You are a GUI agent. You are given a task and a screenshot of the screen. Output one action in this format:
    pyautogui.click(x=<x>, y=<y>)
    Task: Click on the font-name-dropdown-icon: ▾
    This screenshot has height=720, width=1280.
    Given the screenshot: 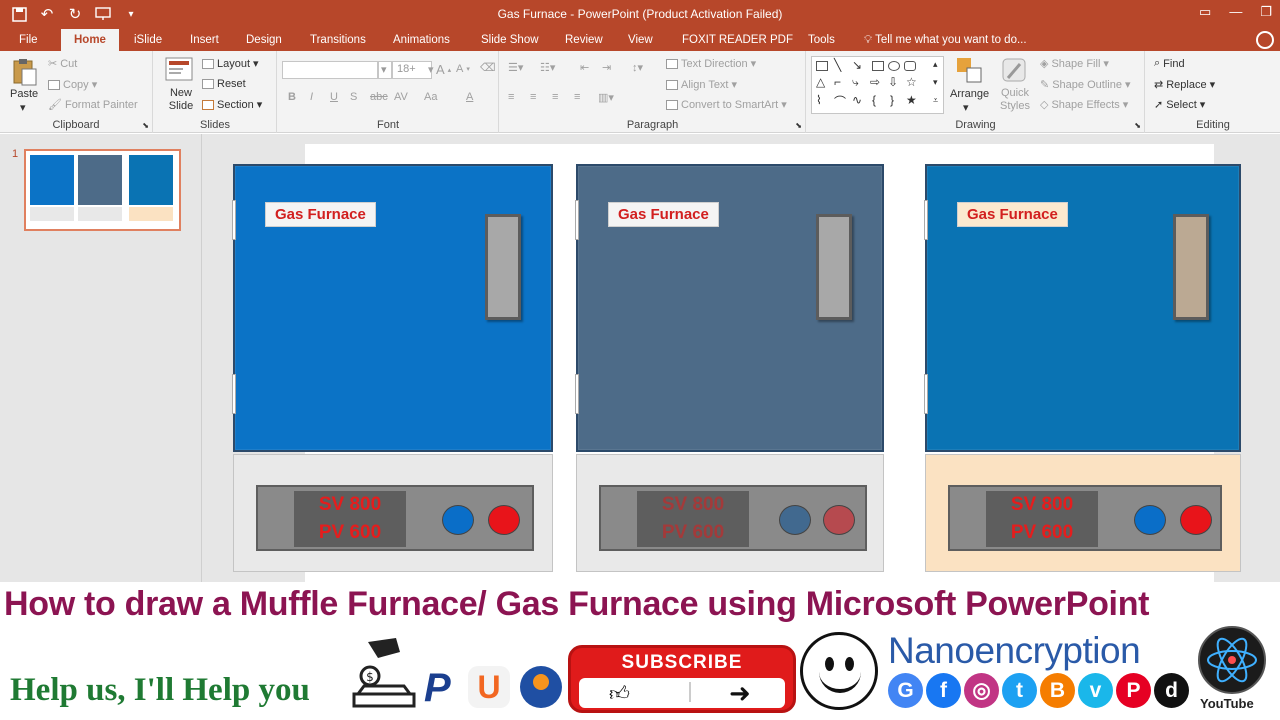 What is the action you would take?
    pyautogui.click(x=385, y=70)
    